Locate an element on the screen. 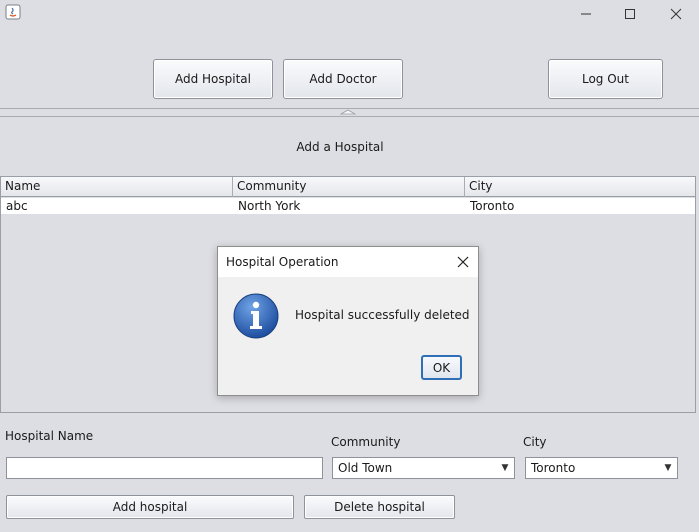 This screenshot has width=699, height=532. column-header-name: Name is located at coordinates (117, 187).